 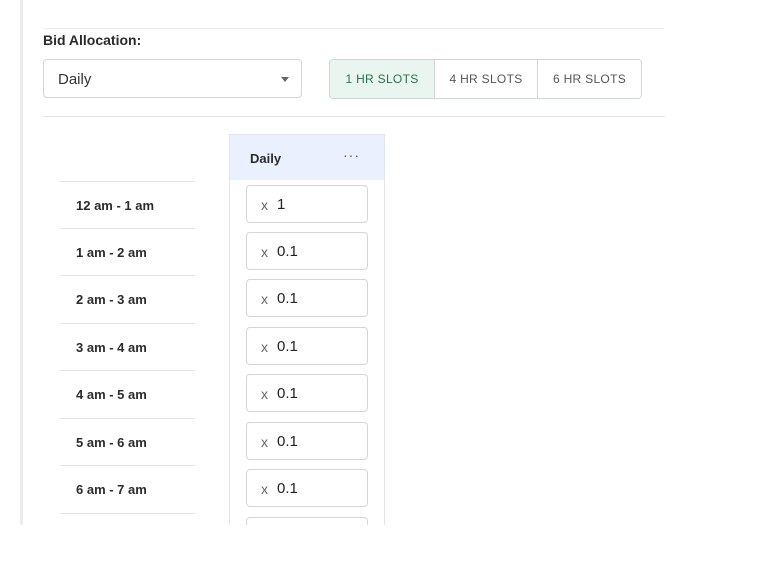 What do you see at coordinates (21, 262) in the screenshot?
I see `left-divider` at bounding box center [21, 262].